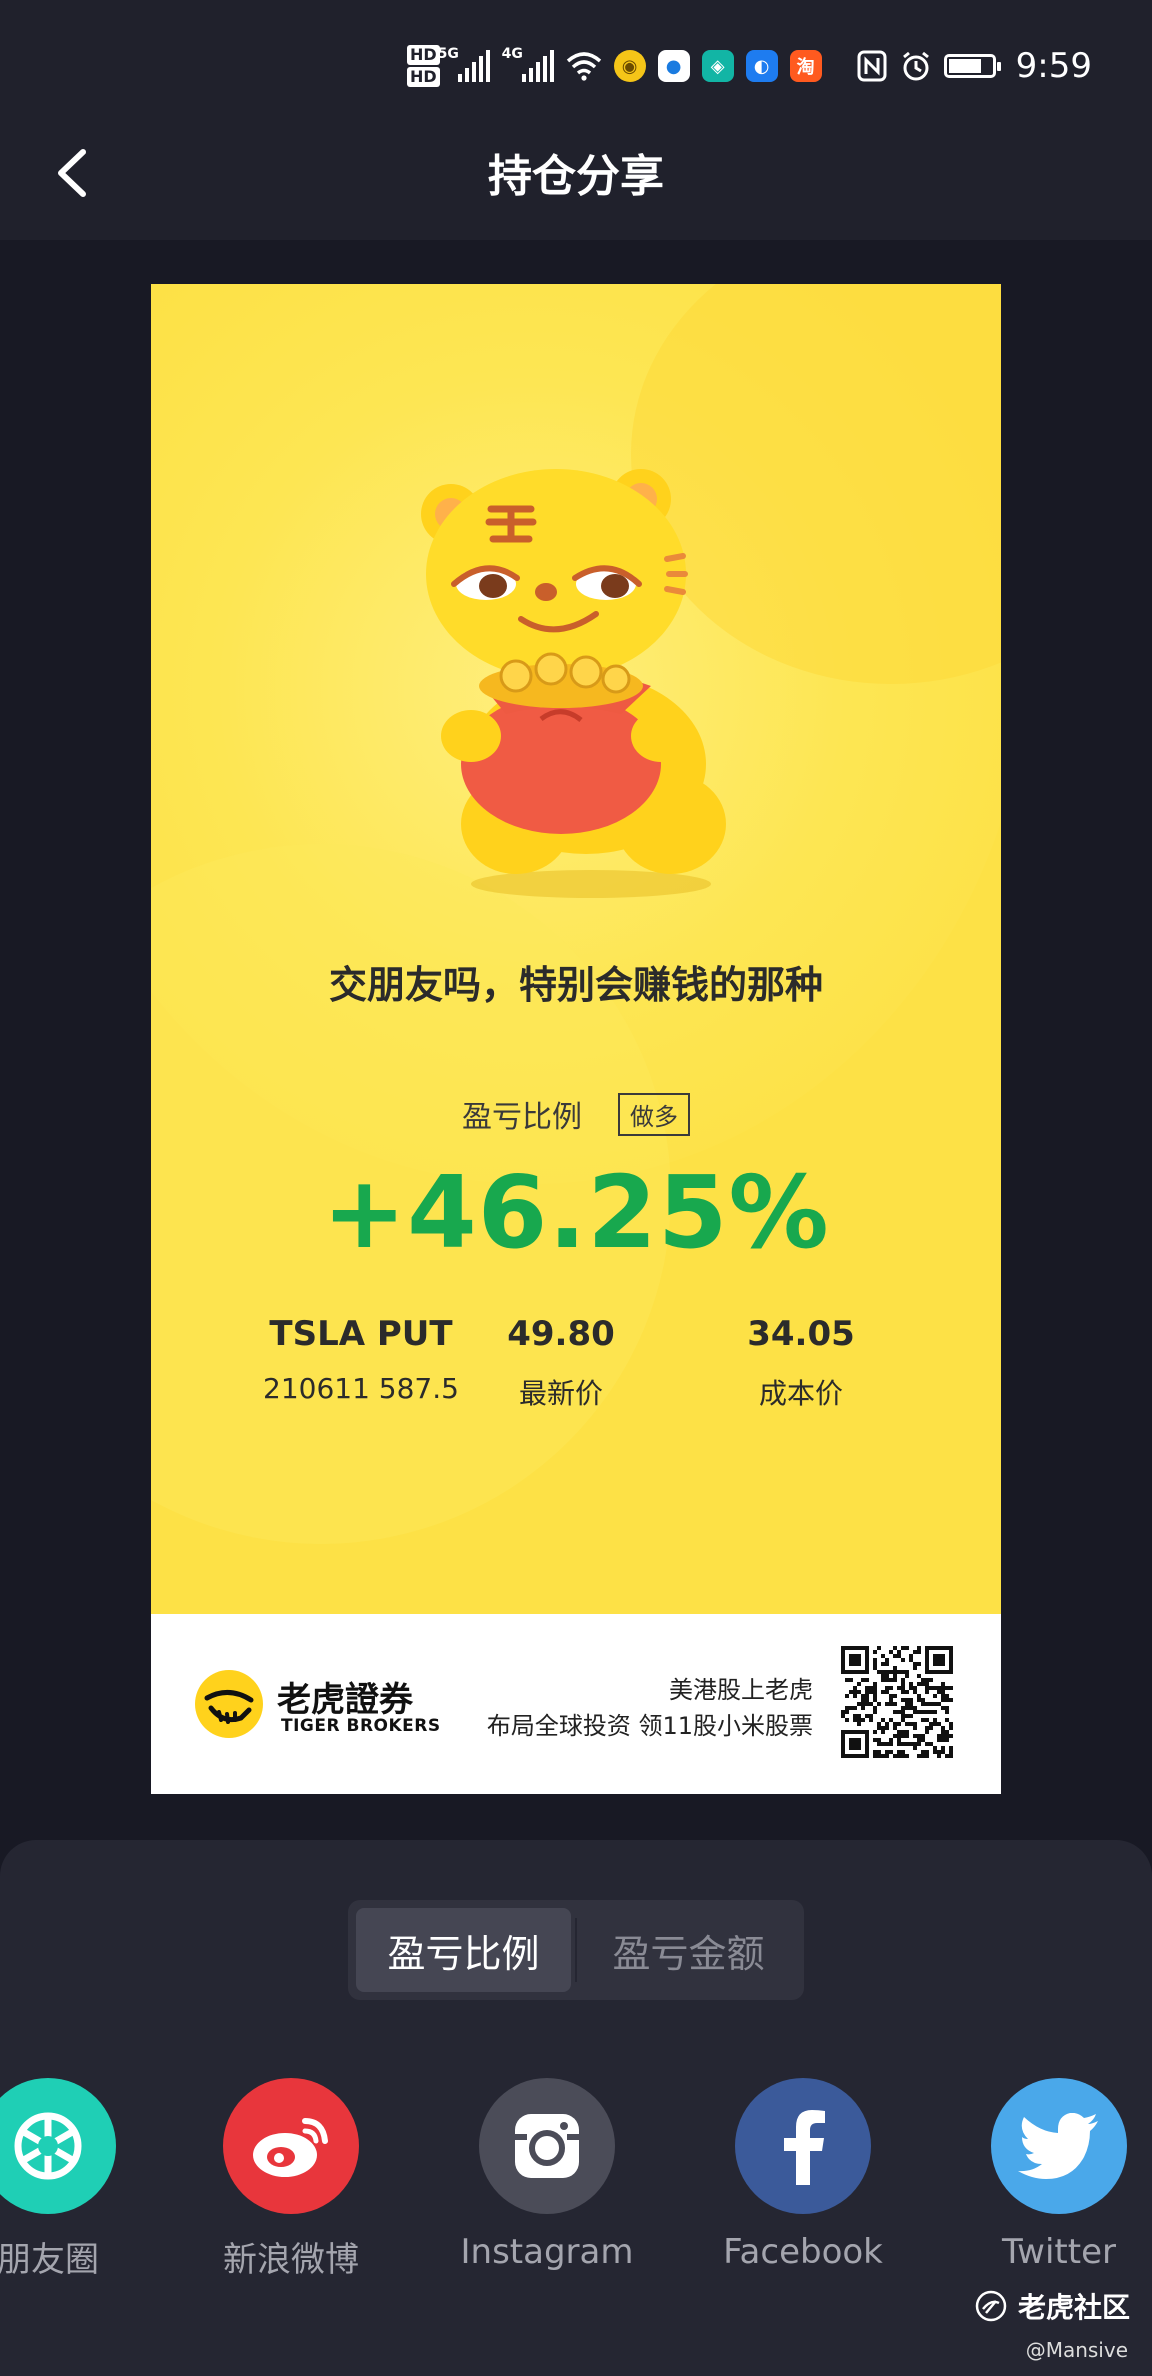  Describe the element at coordinates (522, 1117) in the screenshot. I see `ratio-label: 盈亏比例` at that location.